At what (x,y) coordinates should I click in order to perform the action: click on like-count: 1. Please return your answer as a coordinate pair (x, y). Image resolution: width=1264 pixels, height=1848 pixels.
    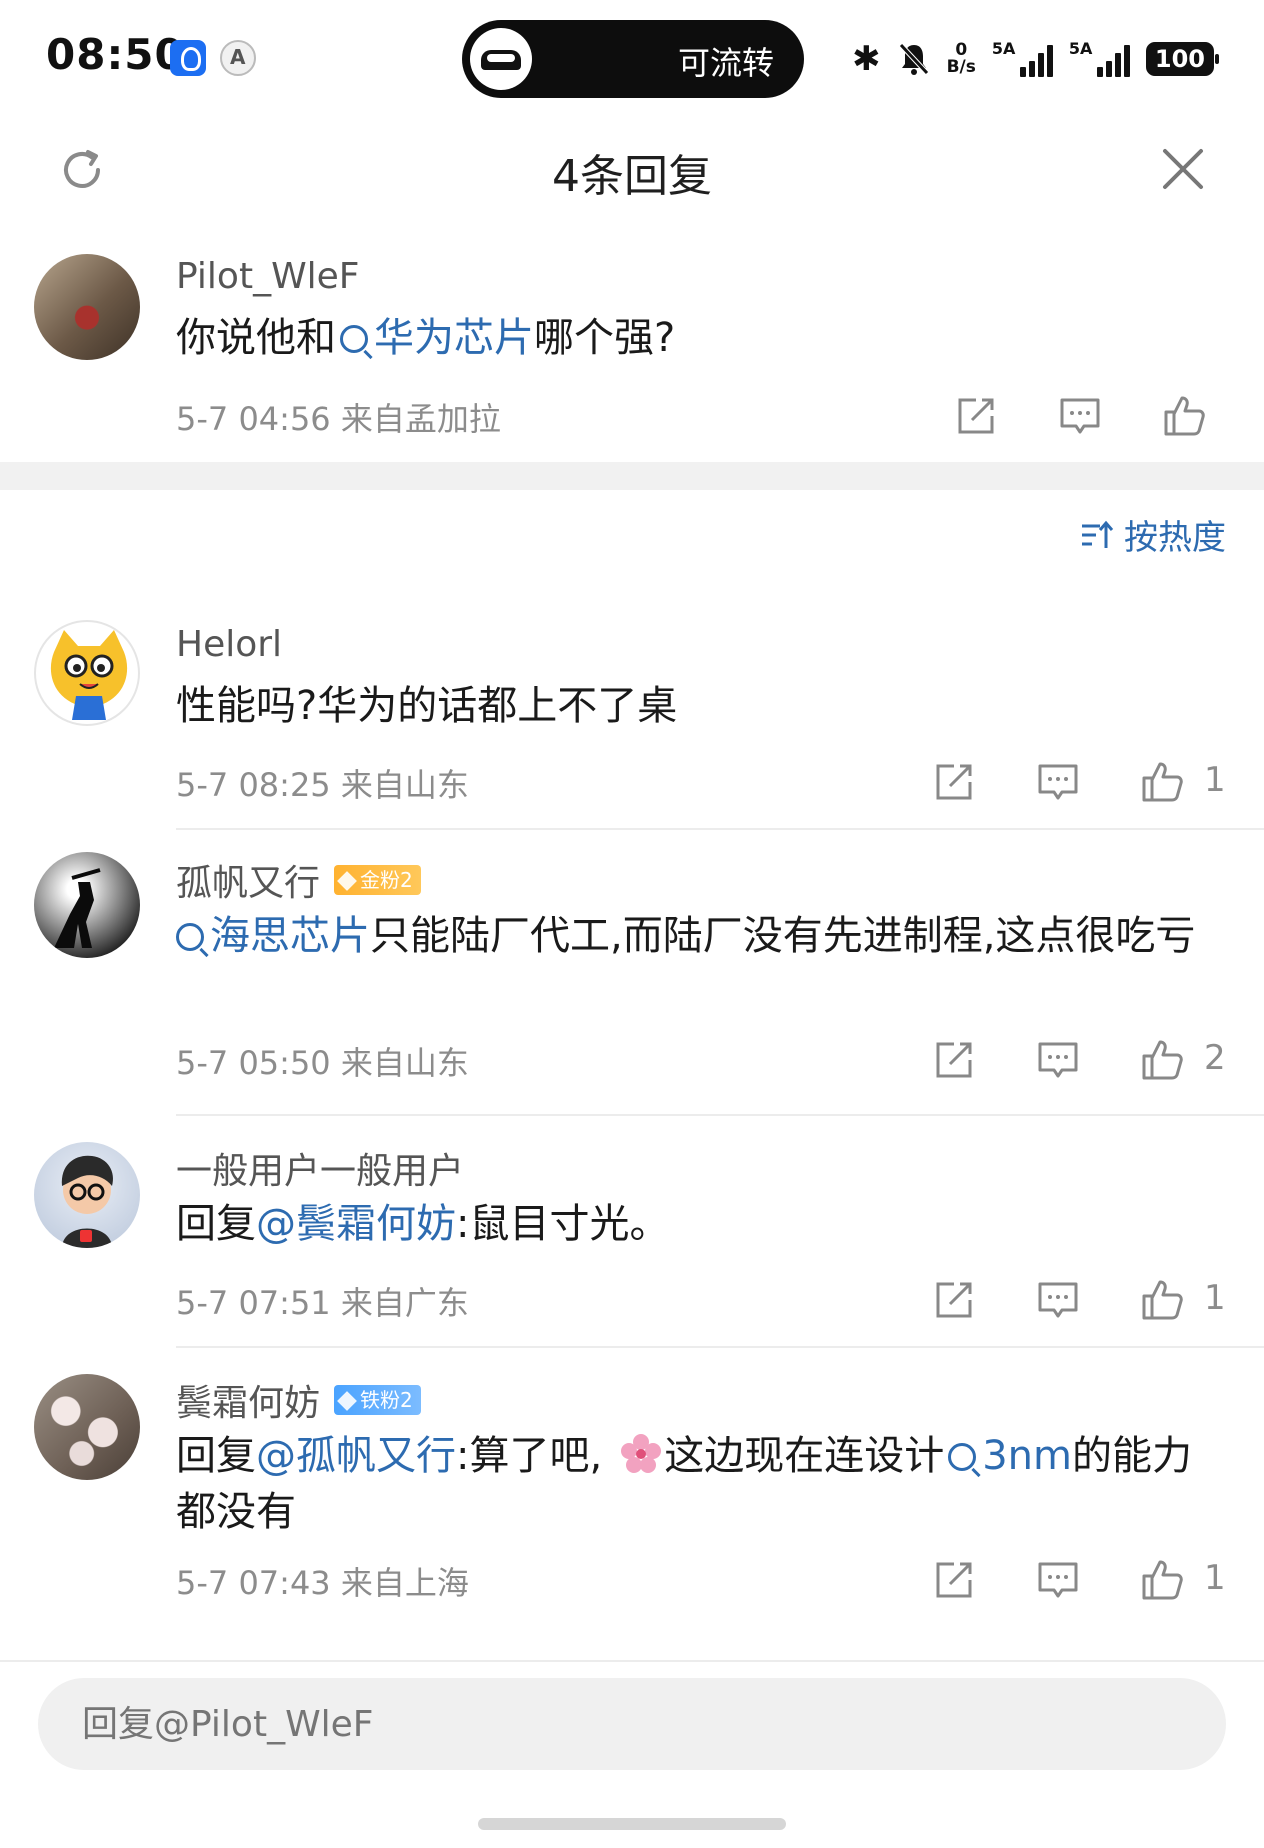
    Looking at the image, I should click on (1215, 1578).